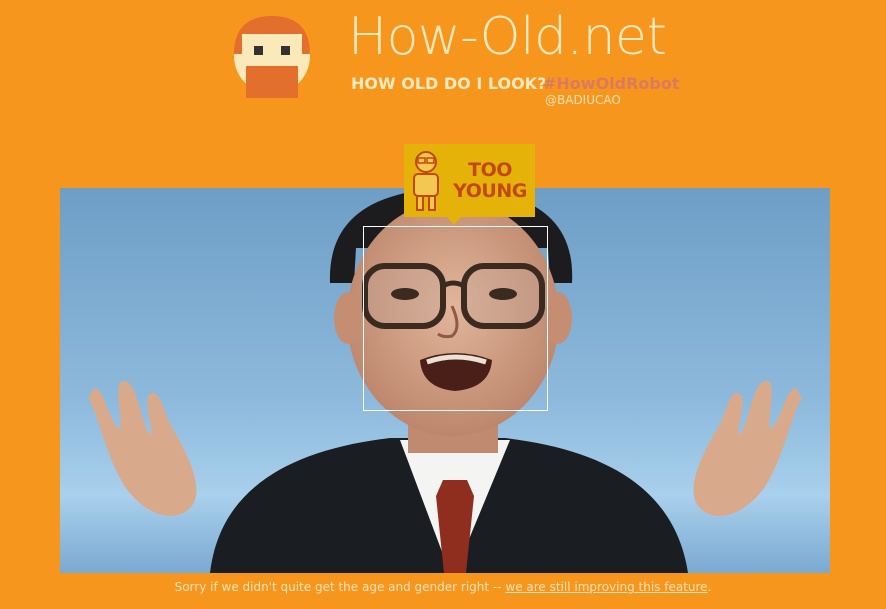 The image size is (886, 609). What do you see at coordinates (490, 191) in the screenshot?
I see `age-result-line-2: YOUNG` at bounding box center [490, 191].